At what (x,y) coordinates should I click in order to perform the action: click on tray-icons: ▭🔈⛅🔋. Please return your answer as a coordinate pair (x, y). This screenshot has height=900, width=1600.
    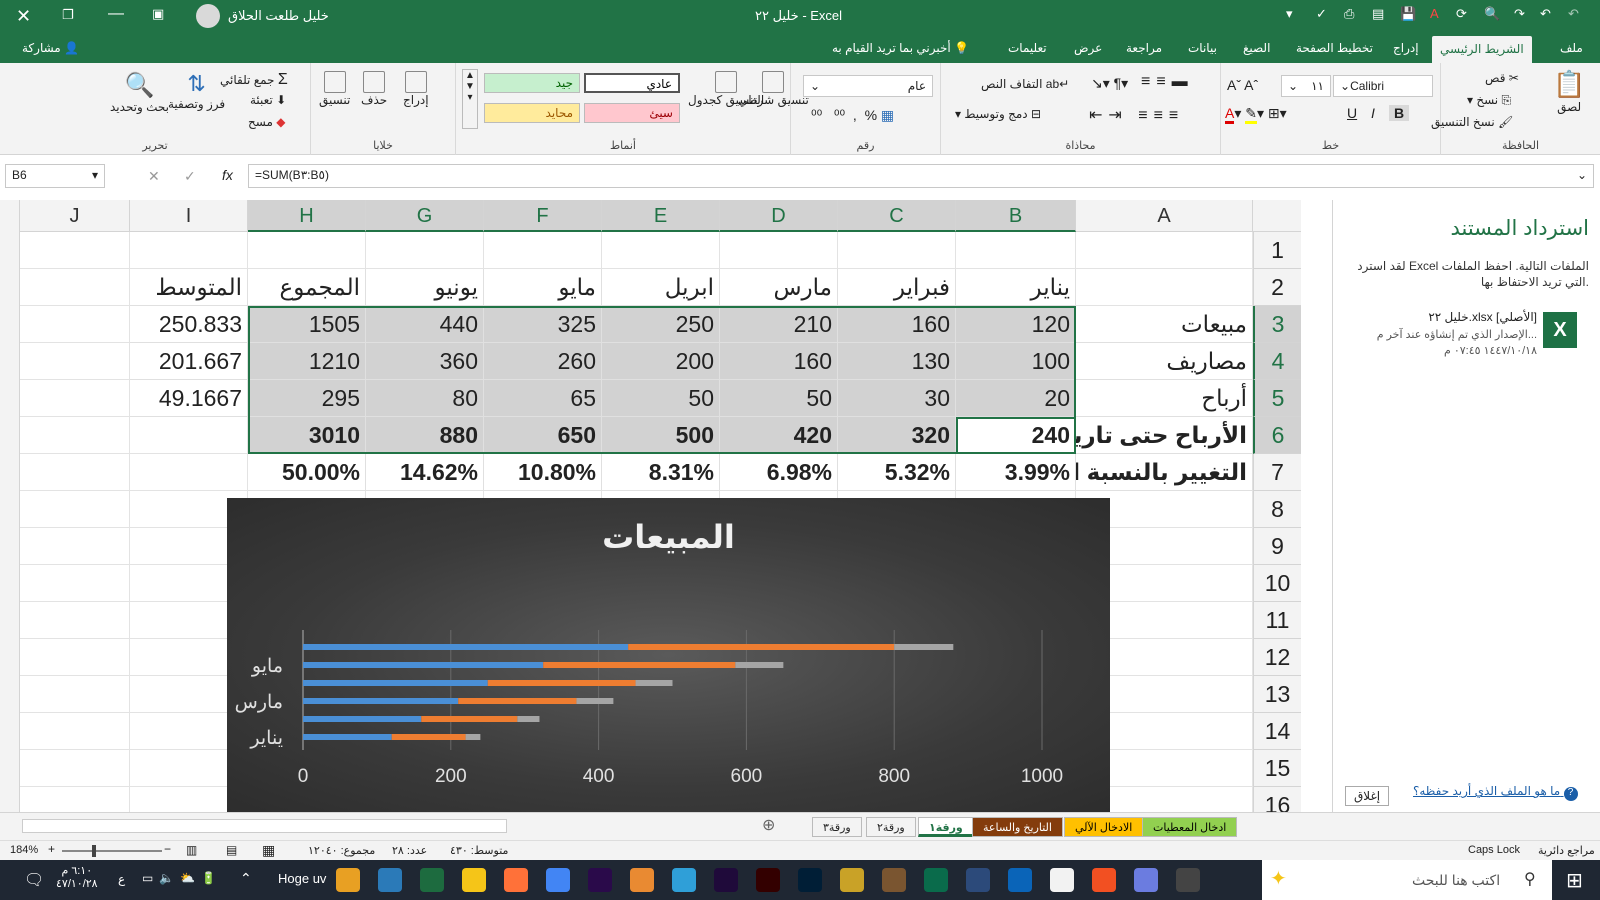
    Looking at the image, I should click on (182, 878).